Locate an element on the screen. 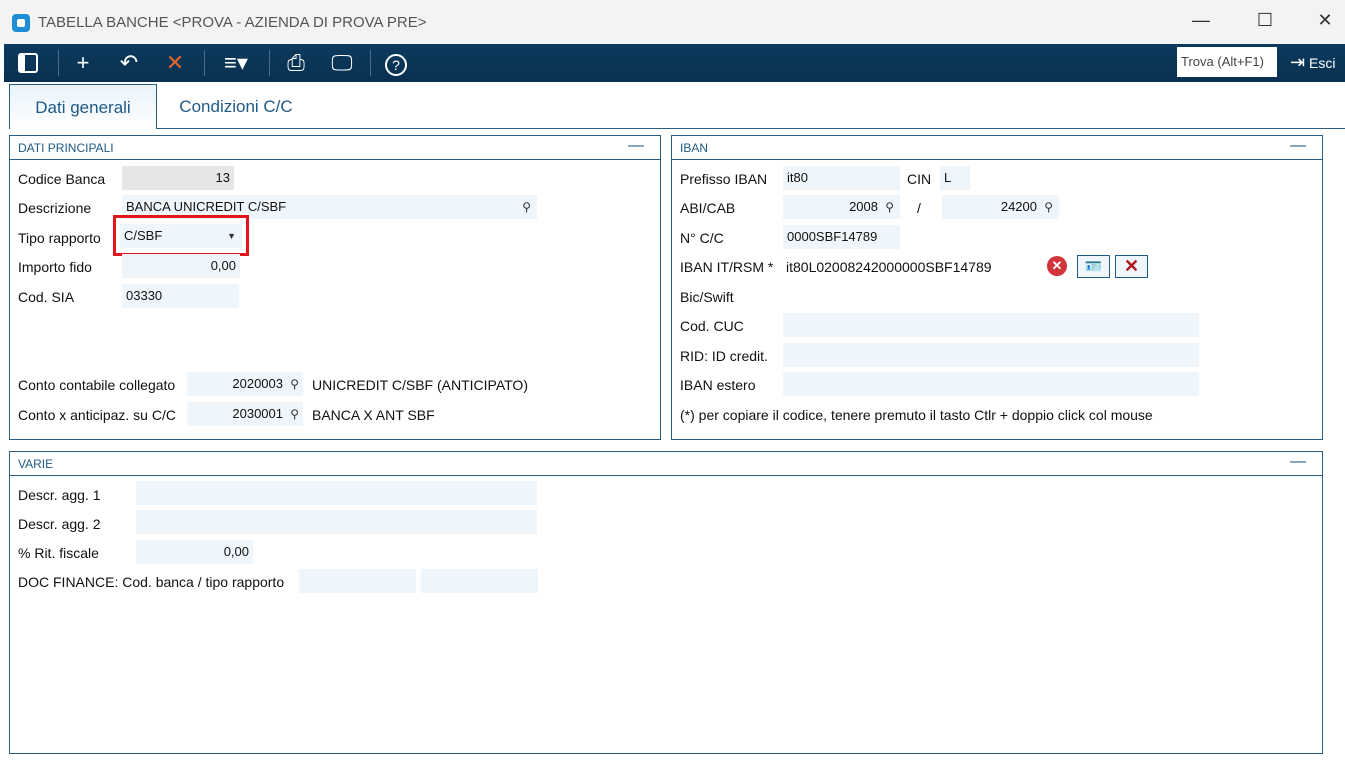 The width and height of the screenshot is (1345, 762). abicab-label: ABI/CAB is located at coordinates (708, 208).